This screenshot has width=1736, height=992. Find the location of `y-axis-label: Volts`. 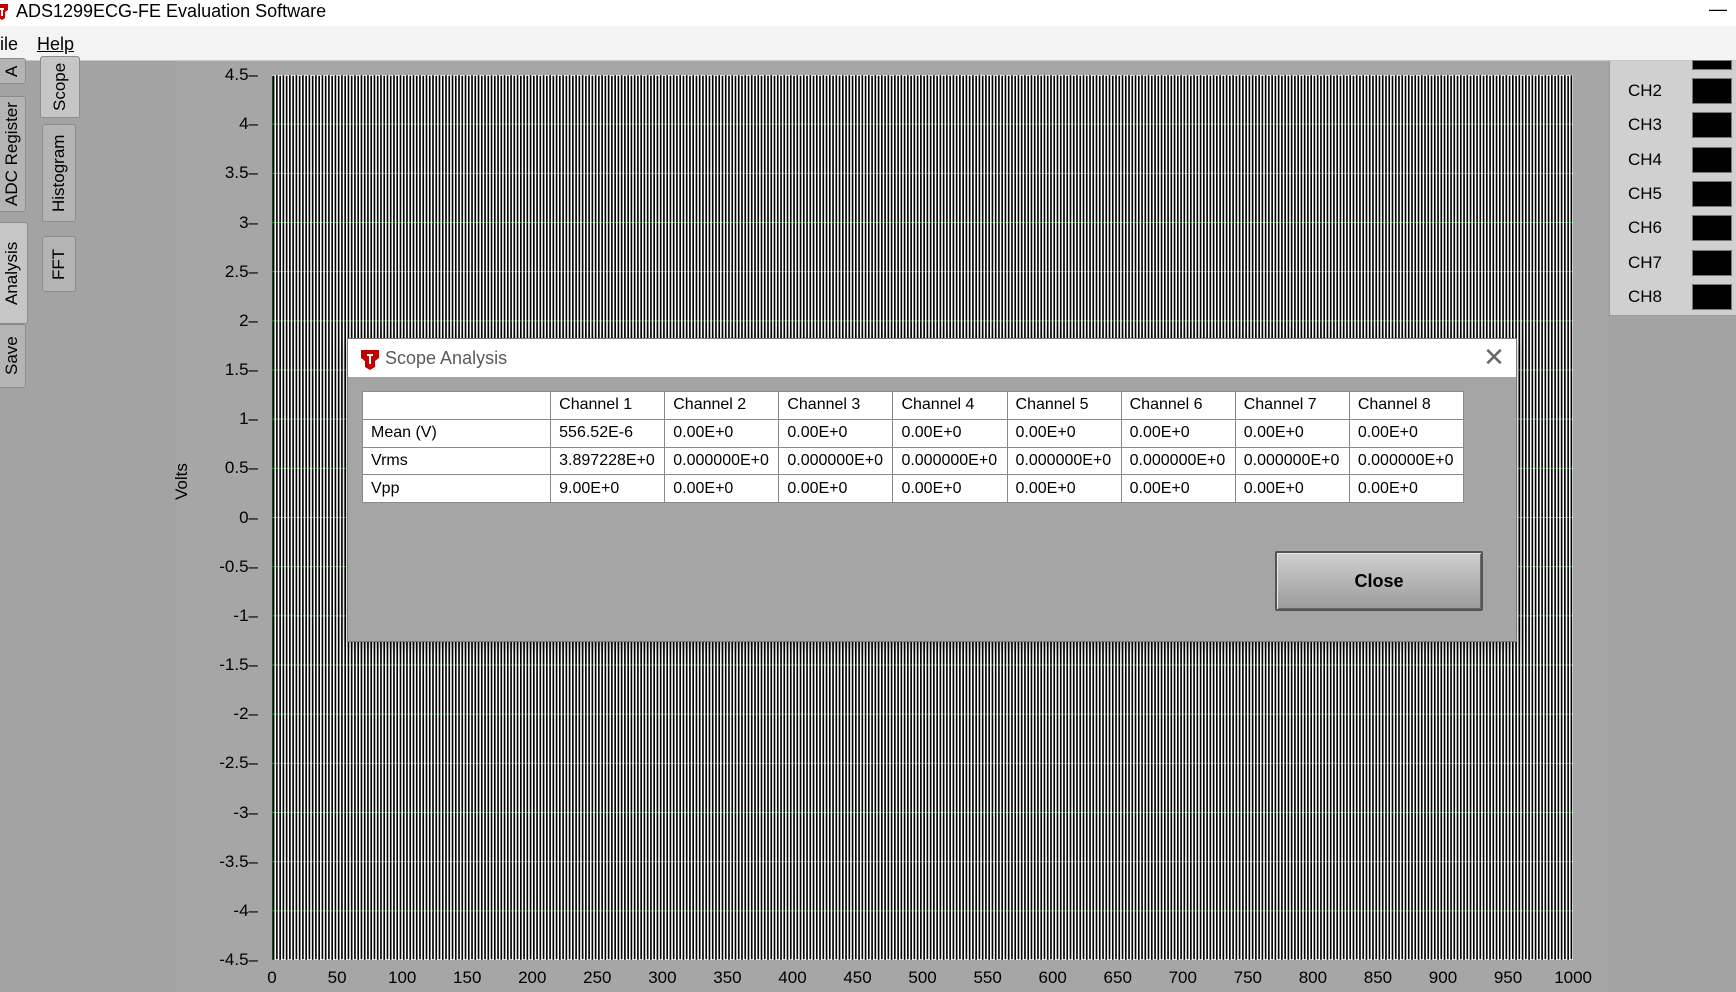

y-axis-label: Volts is located at coordinates (181, 481).